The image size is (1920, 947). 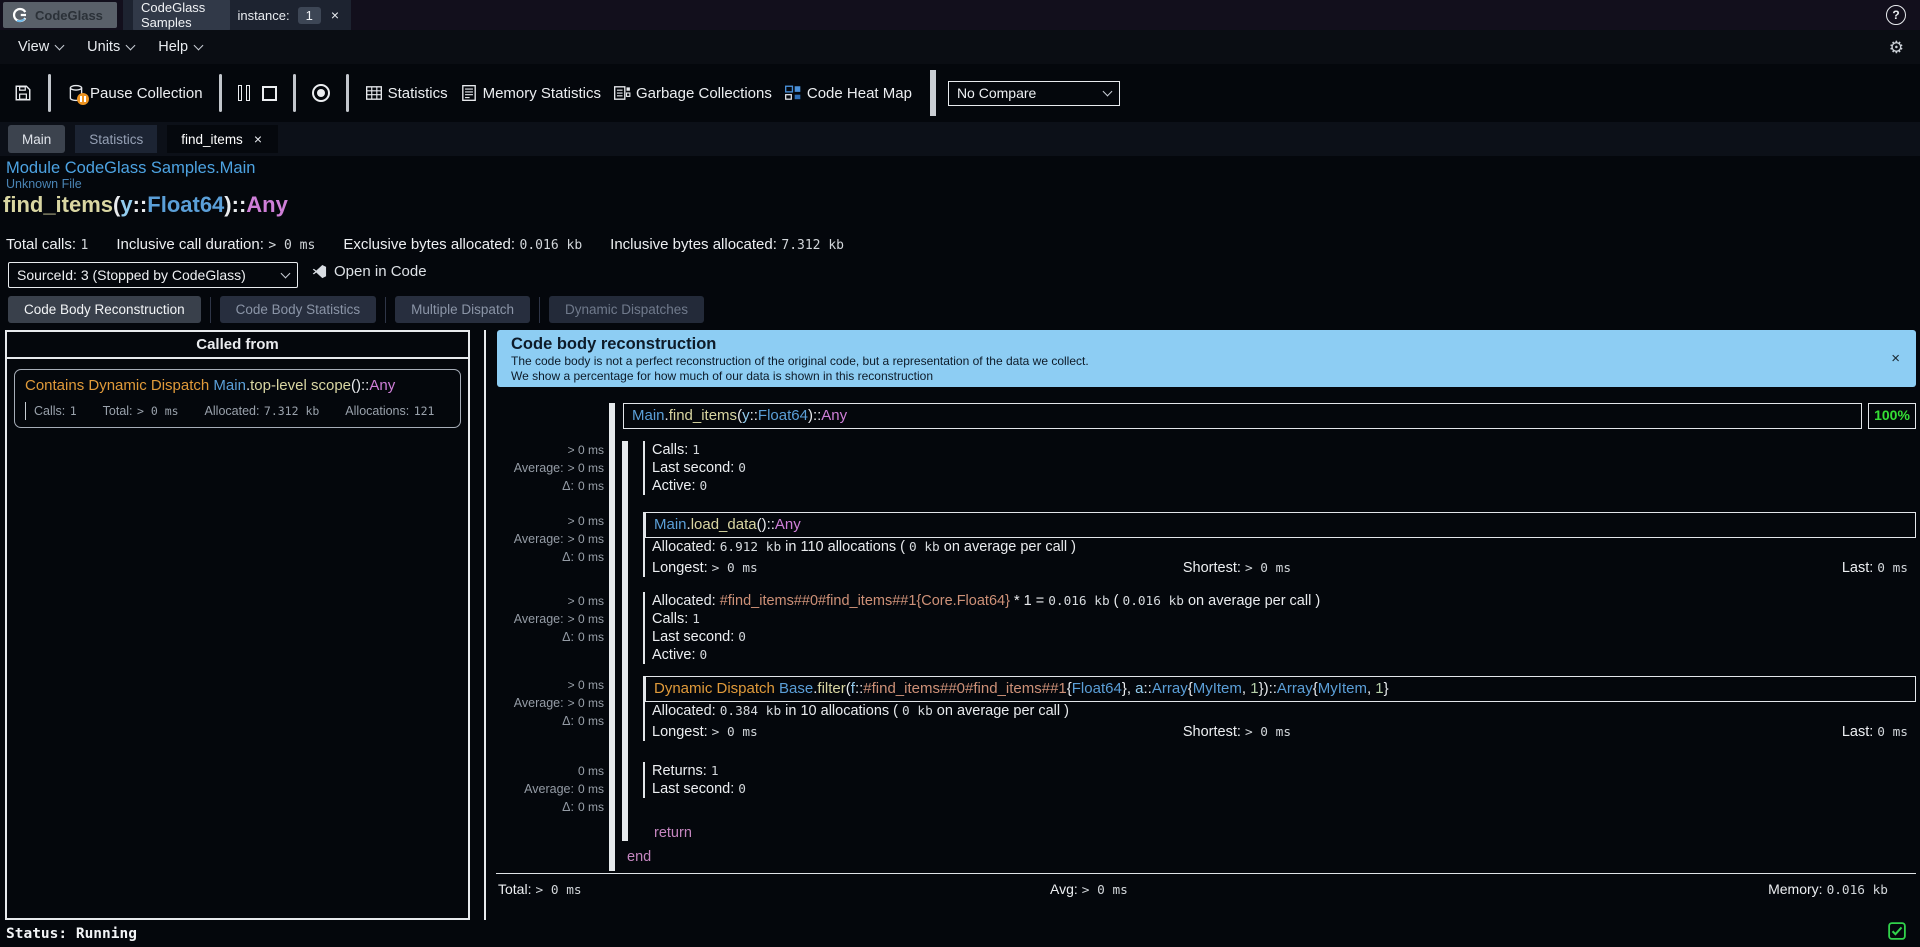 I want to click on pause-button, so click(x=244, y=93).